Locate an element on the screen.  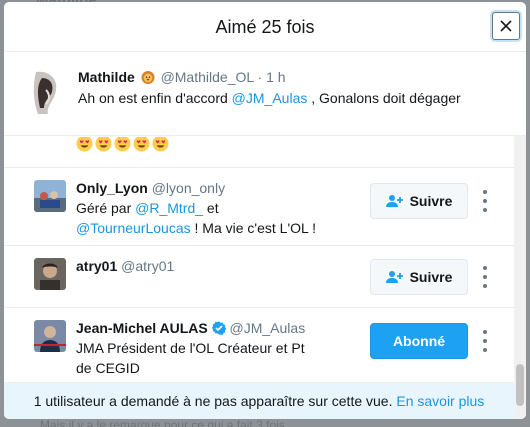
tweet-time: 1 h is located at coordinates (275, 77).